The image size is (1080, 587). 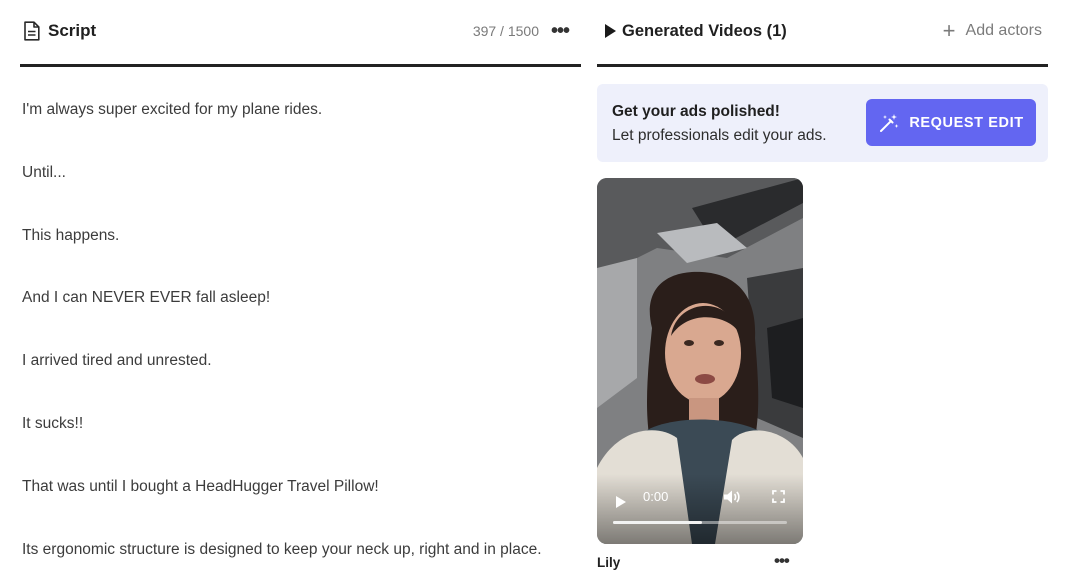 I want to click on script-line: It sucks!!, so click(x=52, y=424).